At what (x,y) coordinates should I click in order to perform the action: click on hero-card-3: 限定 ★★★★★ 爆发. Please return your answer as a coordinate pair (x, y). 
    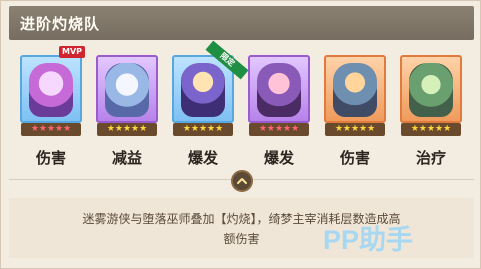
    Looking at the image, I should click on (210, 106).